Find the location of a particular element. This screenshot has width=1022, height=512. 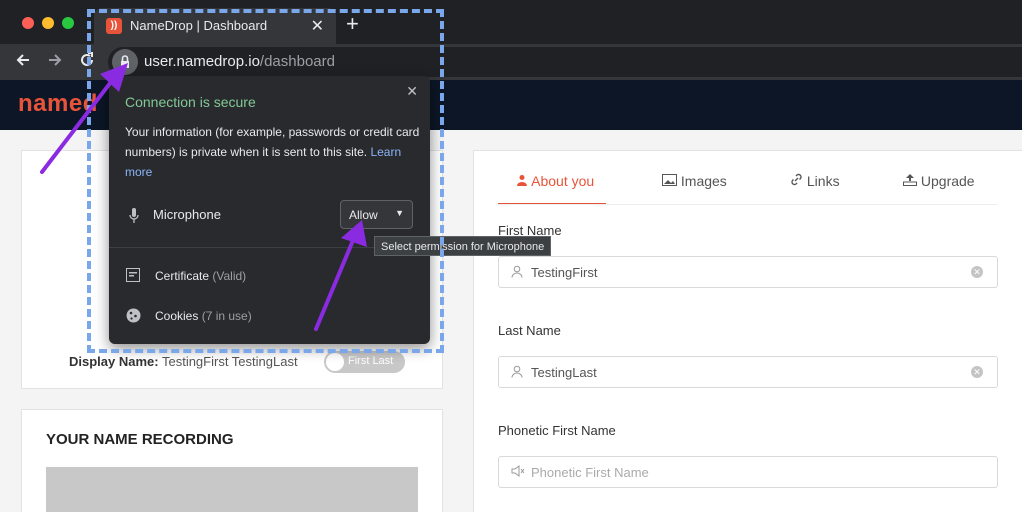

forward-arrow-icon is located at coordinates (55, 62).